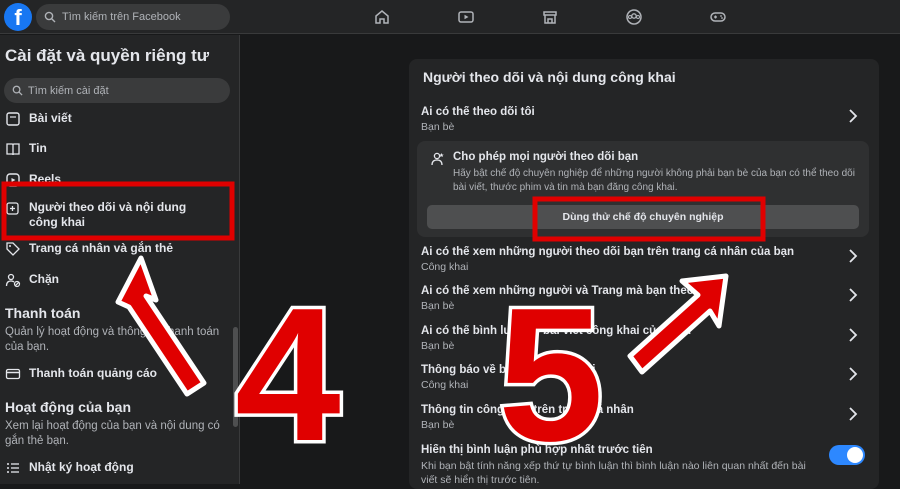  What do you see at coordinates (527, 410) in the screenshot?
I see `setting-title: Thông tin công khai trên trang cá nhân` at bounding box center [527, 410].